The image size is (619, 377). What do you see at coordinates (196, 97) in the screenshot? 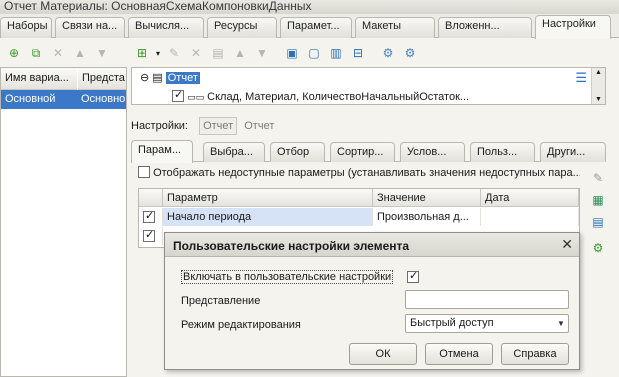
I see `fields-icon: ▭▭` at bounding box center [196, 97].